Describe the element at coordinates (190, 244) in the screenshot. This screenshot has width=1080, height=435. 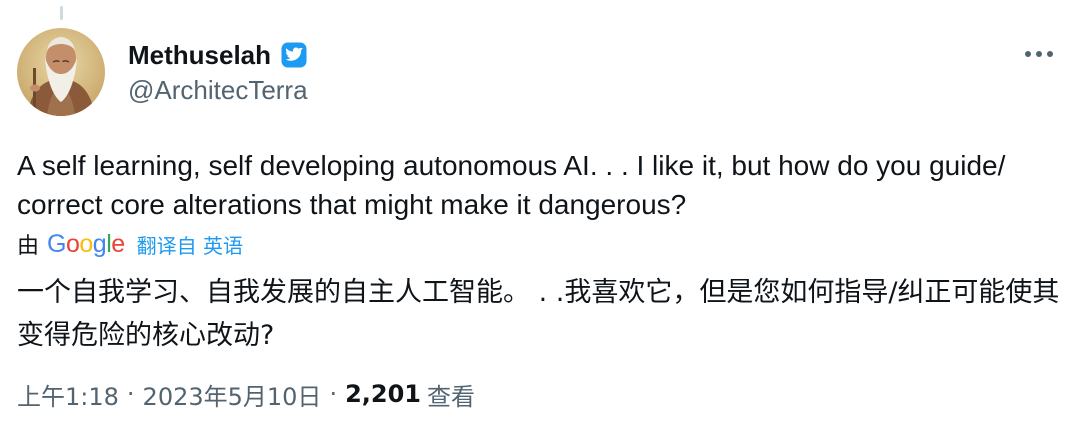
I see `translated-from-link: 翻译自 英语` at that location.